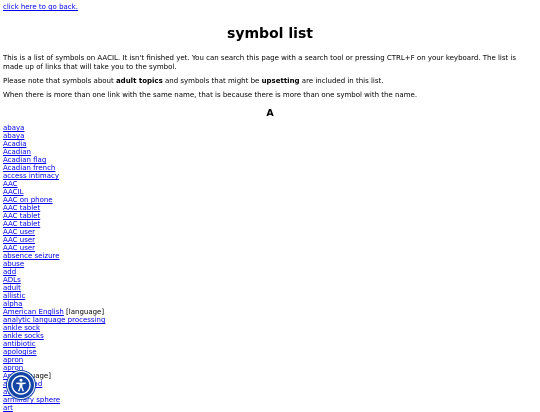 This screenshot has height=412, width=540. What do you see at coordinates (8, 408) in the screenshot?
I see `symbol-link: art` at bounding box center [8, 408].